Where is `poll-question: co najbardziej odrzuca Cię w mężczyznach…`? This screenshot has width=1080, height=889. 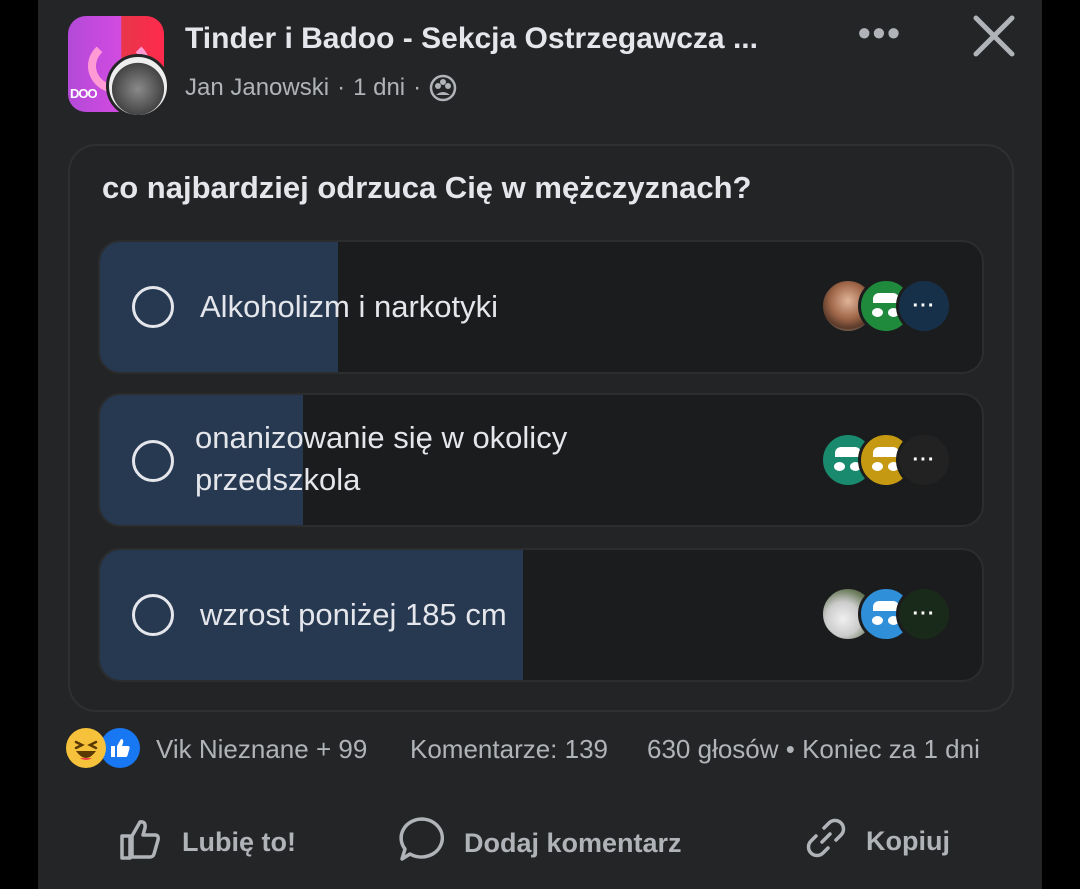
poll-question: co najbardziej odrzuca Cię w mężczyznach… is located at coordinates (427, 187).